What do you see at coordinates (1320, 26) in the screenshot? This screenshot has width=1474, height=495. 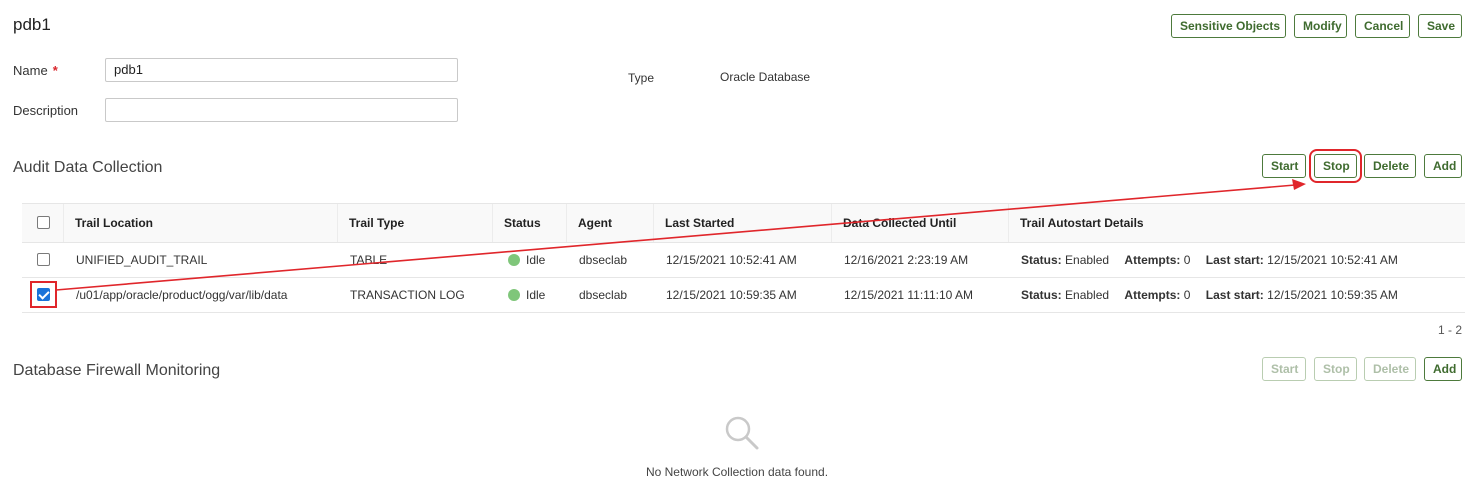 I see `modify-button: Modify` at bounding box center [1320, 26].